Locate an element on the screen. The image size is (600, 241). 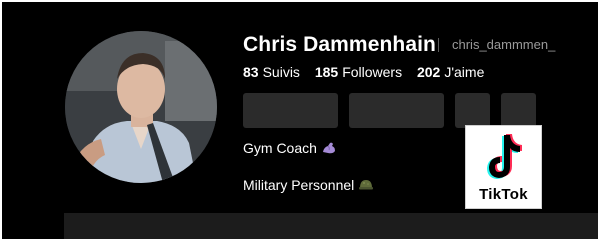
stat-following: 83 Suivis is located at coordinates (271, 72).